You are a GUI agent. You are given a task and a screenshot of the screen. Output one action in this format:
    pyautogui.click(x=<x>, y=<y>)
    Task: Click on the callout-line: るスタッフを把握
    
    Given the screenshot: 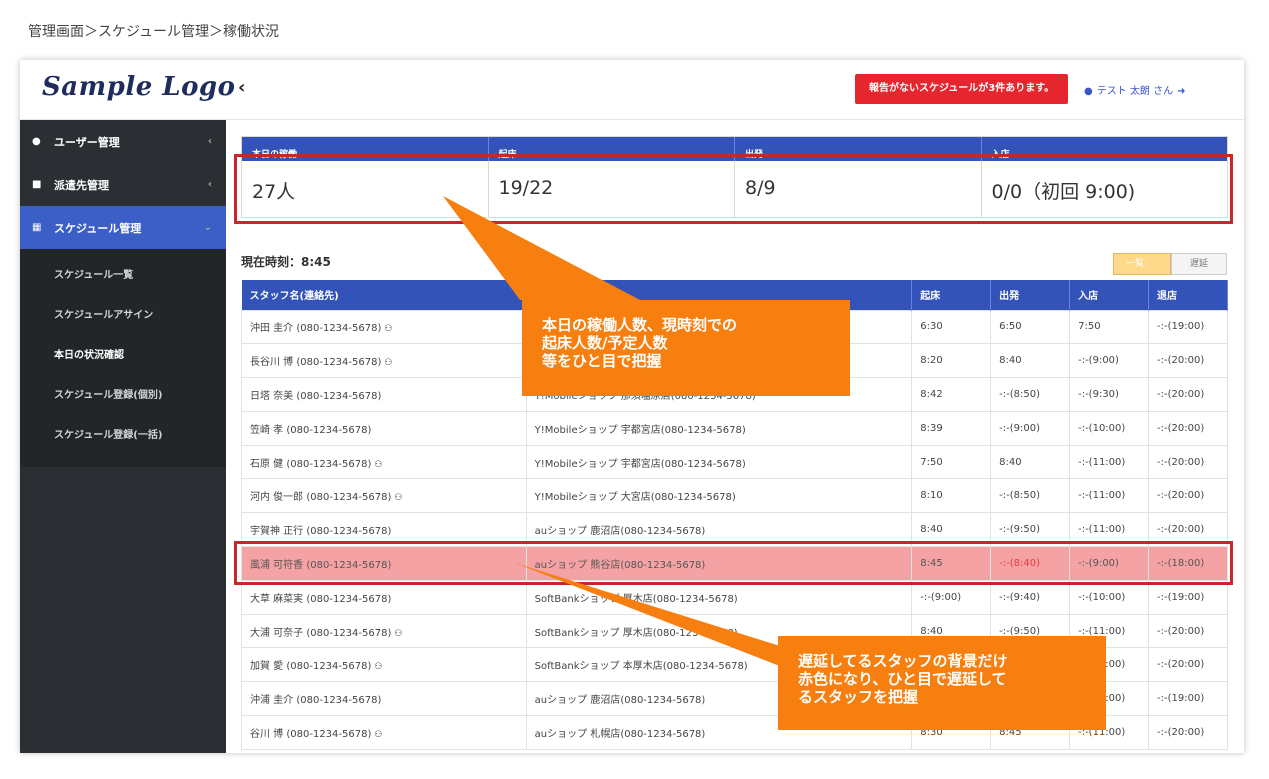 What is the action you would take?
    pyautogui.click(x=858, y=697)
    